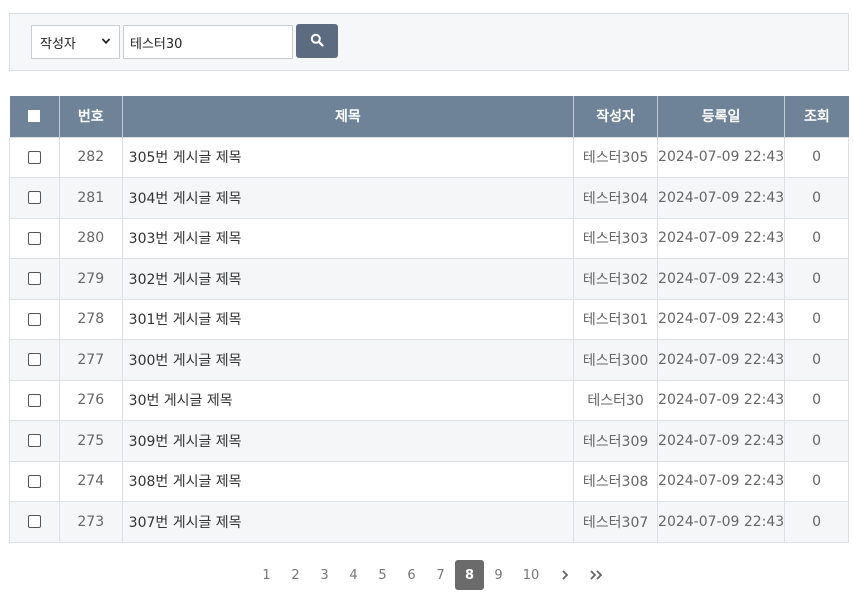 The width and height of the screenshot is (853, 592). Describe the element at coordinates (266, 575) in the screenshot. I see `page-link-1: 1` at that location.